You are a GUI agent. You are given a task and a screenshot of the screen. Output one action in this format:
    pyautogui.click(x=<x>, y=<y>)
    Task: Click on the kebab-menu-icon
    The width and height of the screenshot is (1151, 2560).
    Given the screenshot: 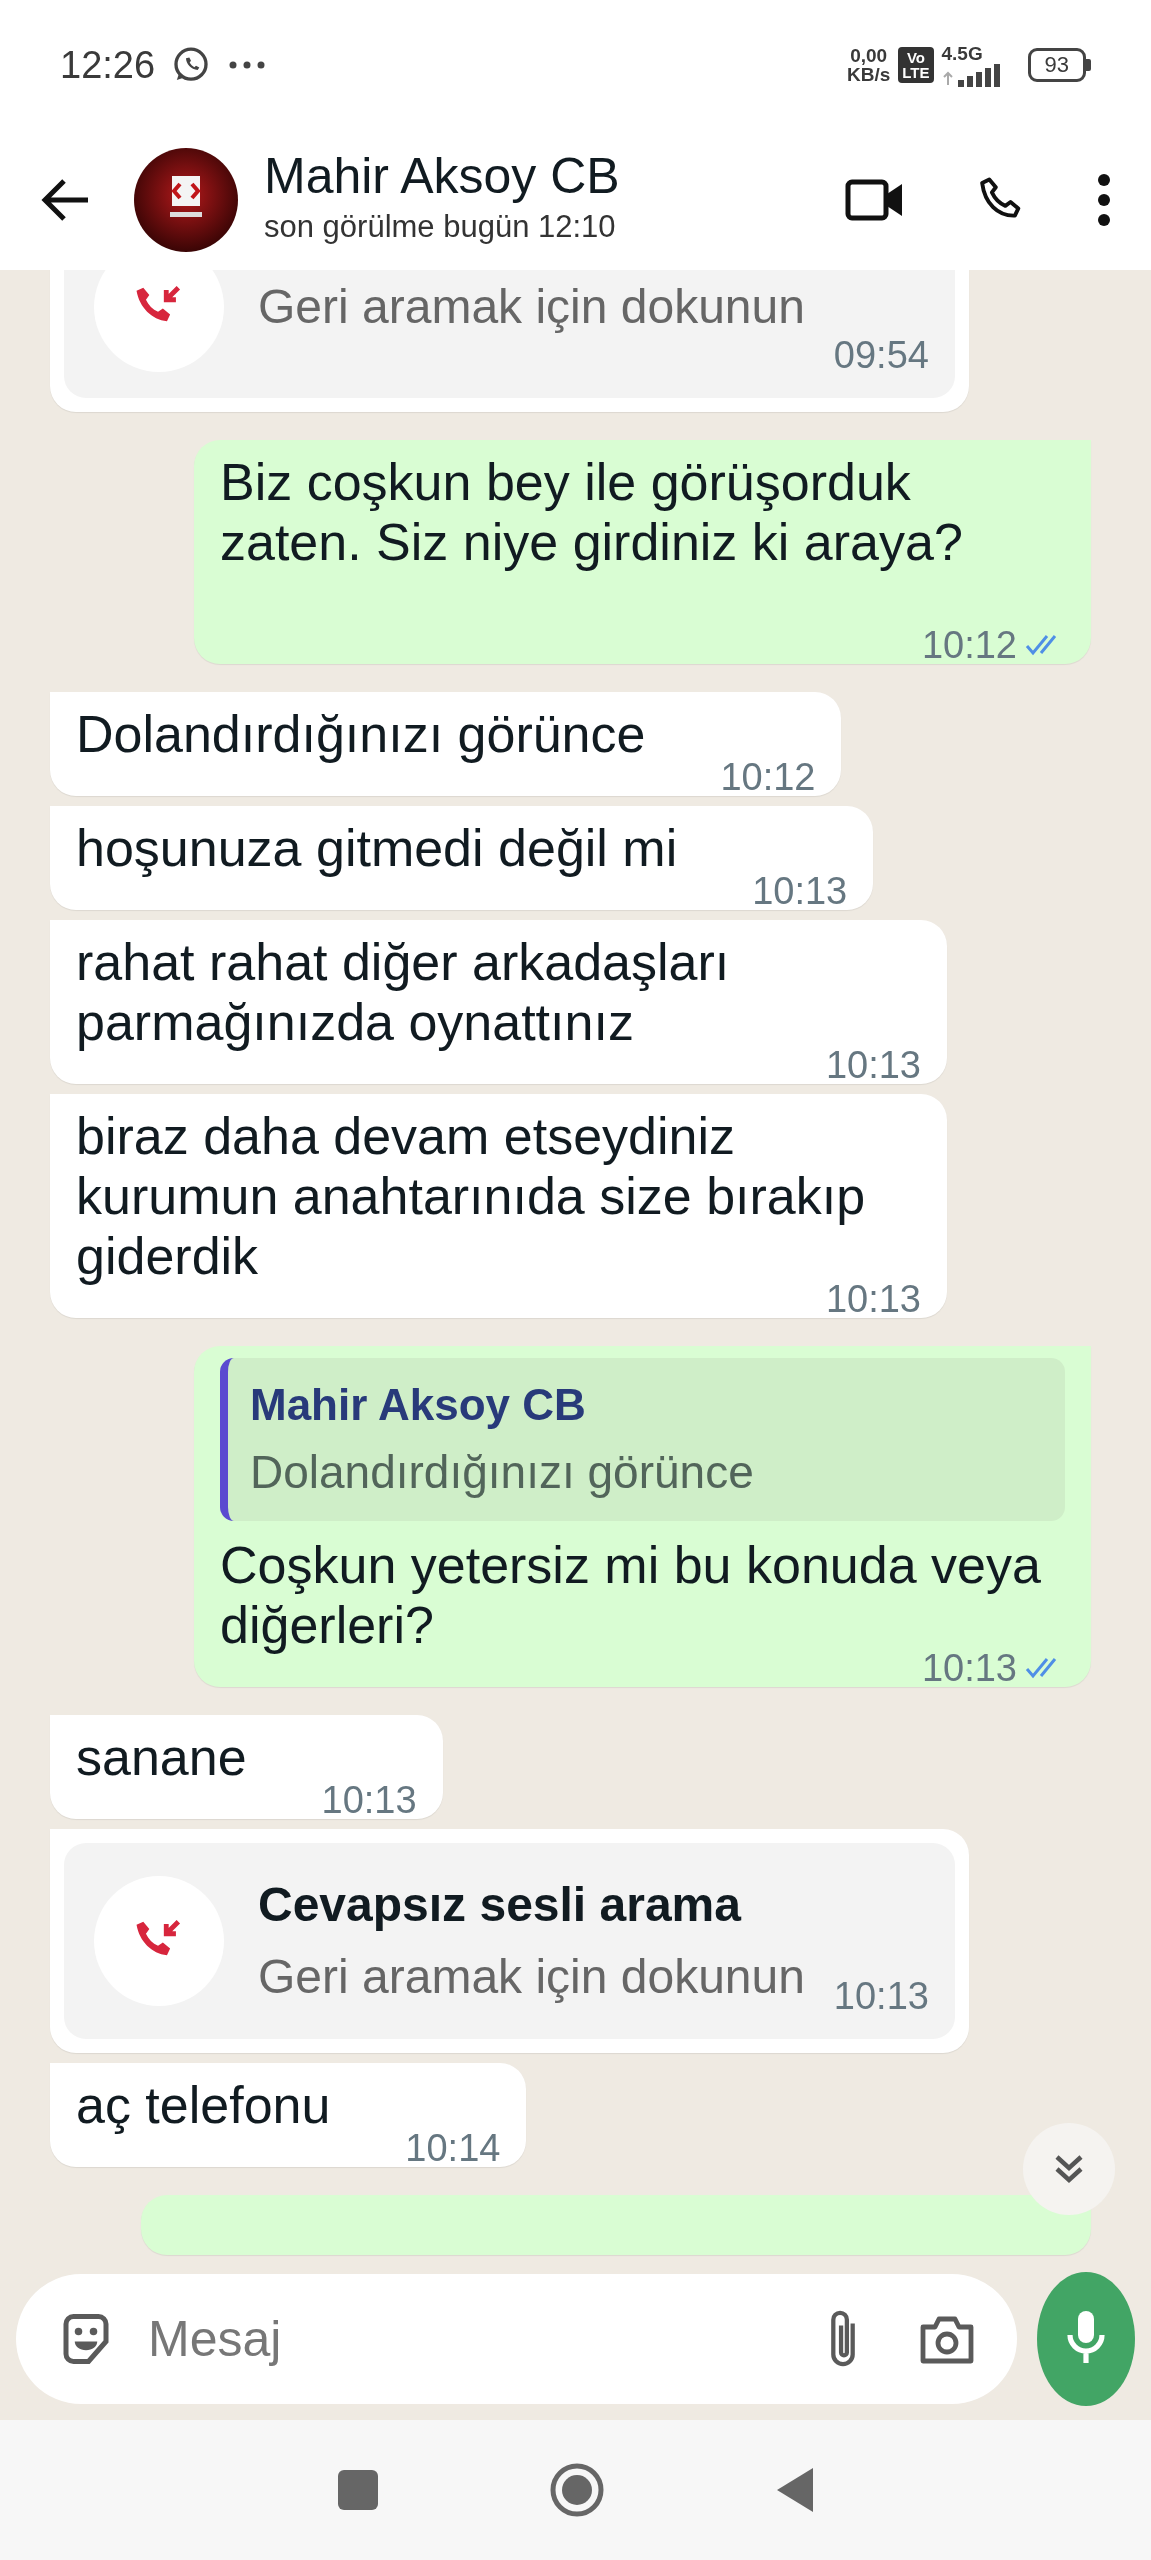 What is the action you would take?
    pyautogui.click(x=1104, y=200)
    